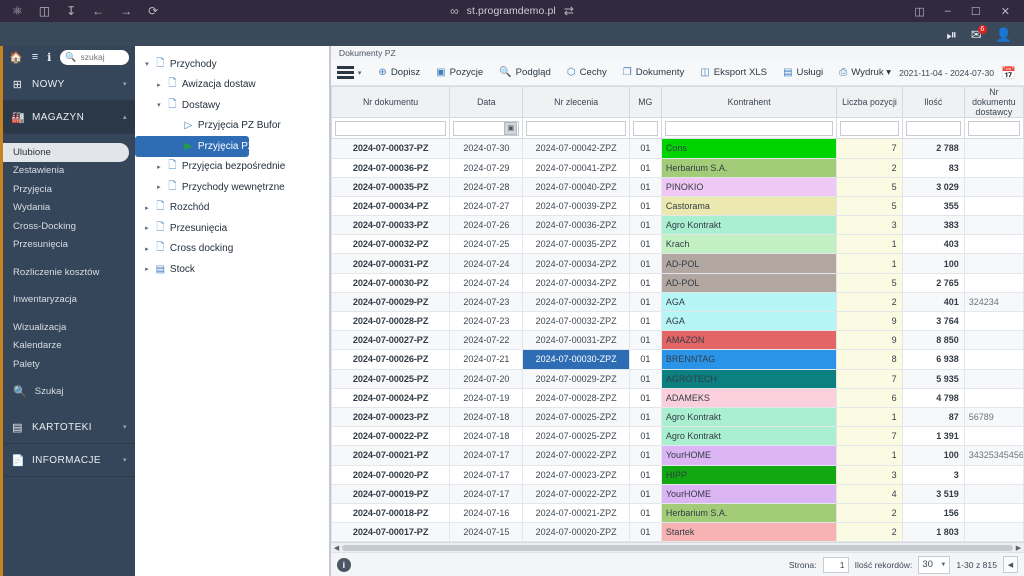 Image resolution: width=1024 pixels, height=576 pixels. I want to click on cell-kontrahent: Agro Kontrakt, so click(749, 417).